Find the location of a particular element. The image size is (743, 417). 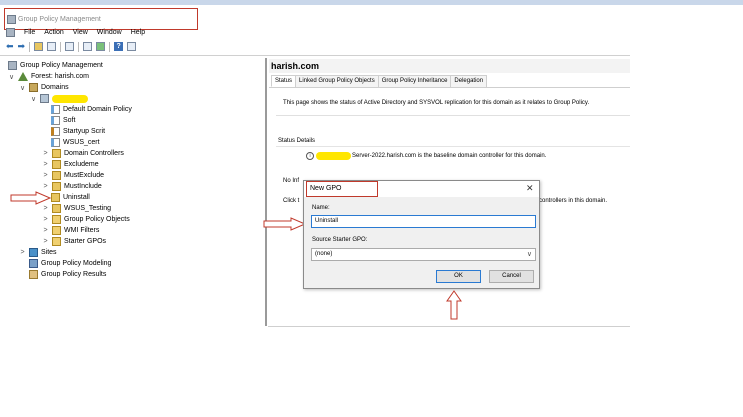

menu-bar: File Action View Window Help is located at coordinates (75, 32).